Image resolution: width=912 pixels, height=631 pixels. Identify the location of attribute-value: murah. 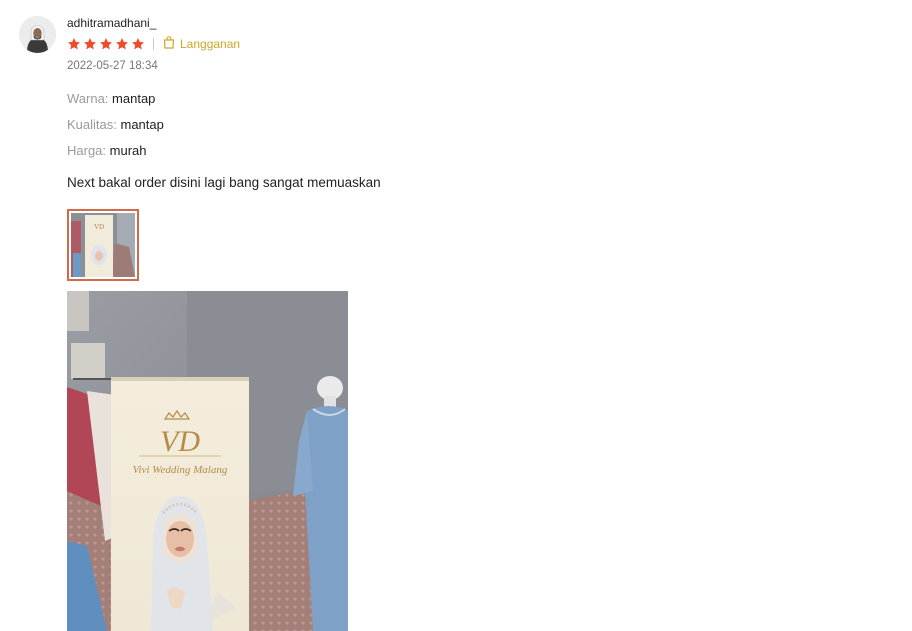
(128, 150).